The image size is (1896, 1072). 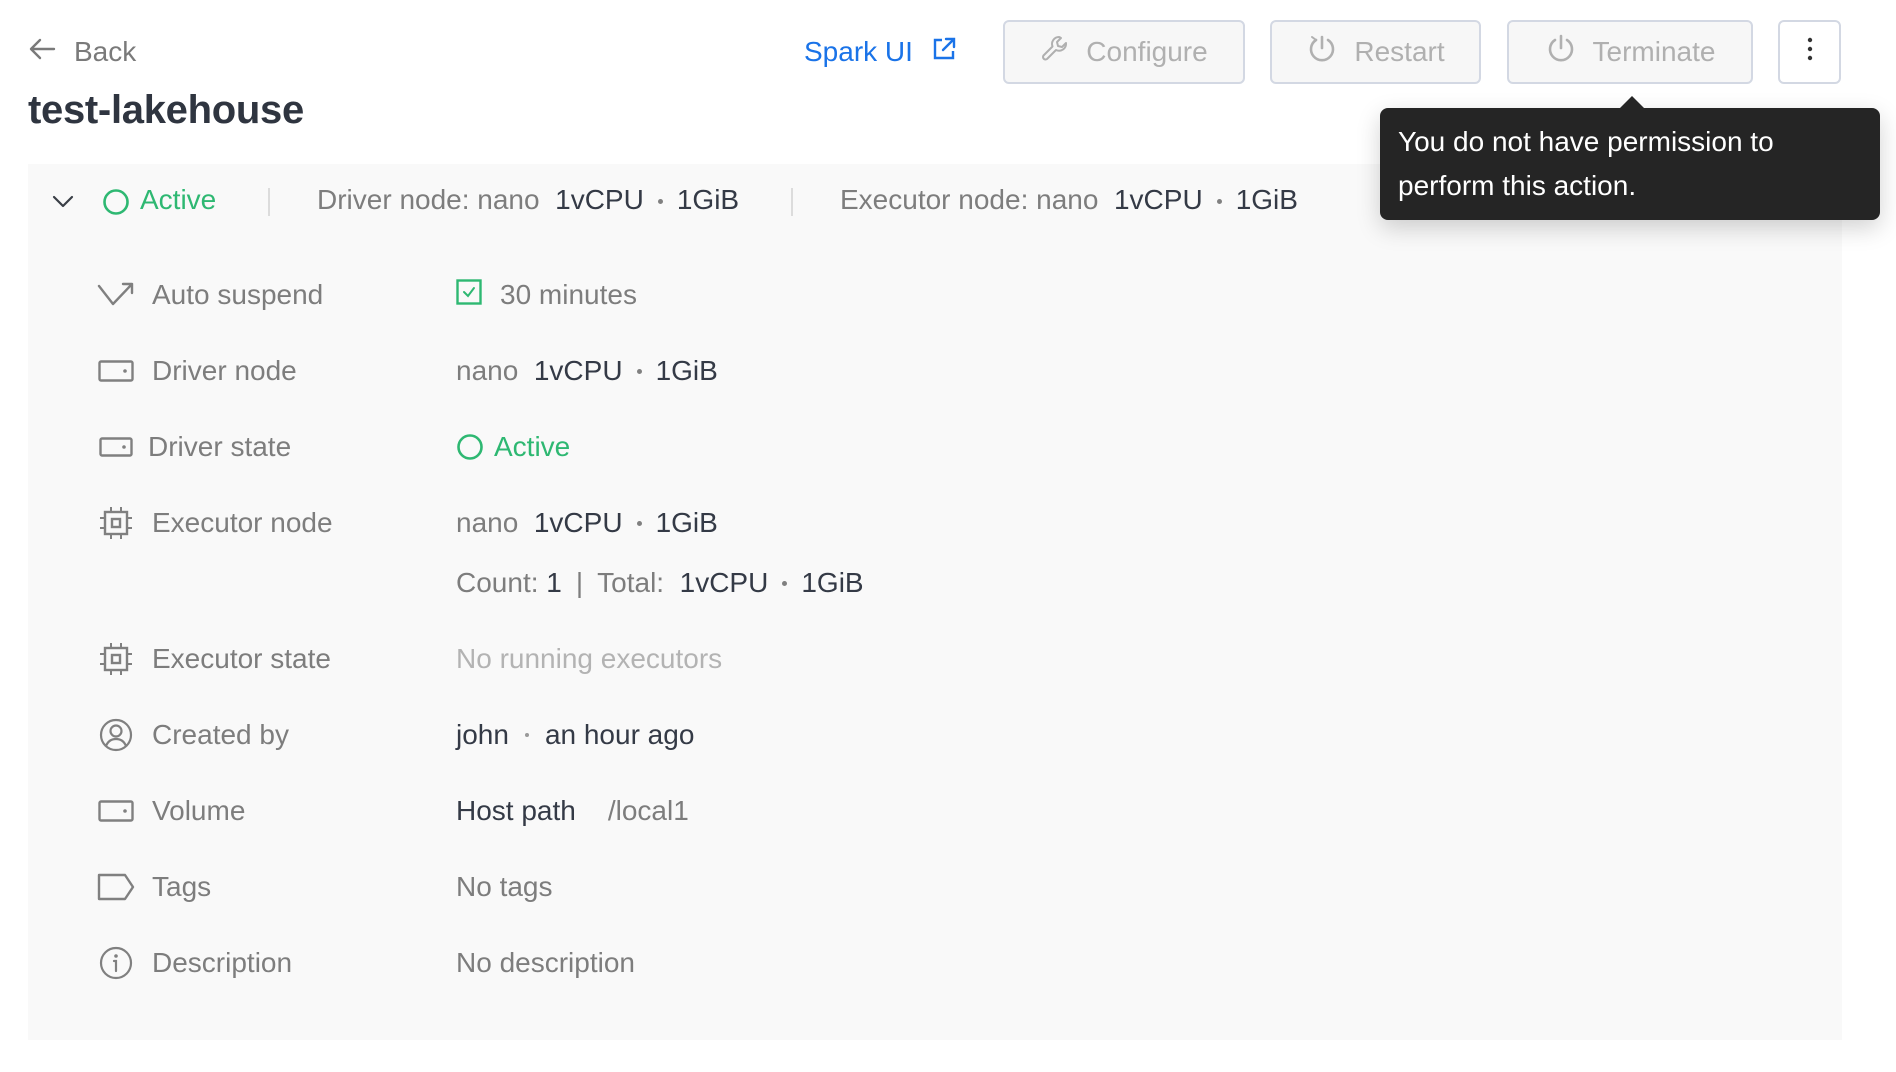 What do you see at coordinates (63, 205) in the screenshot?
I see `chevron-down-icon` at bounding box center [63, 205].